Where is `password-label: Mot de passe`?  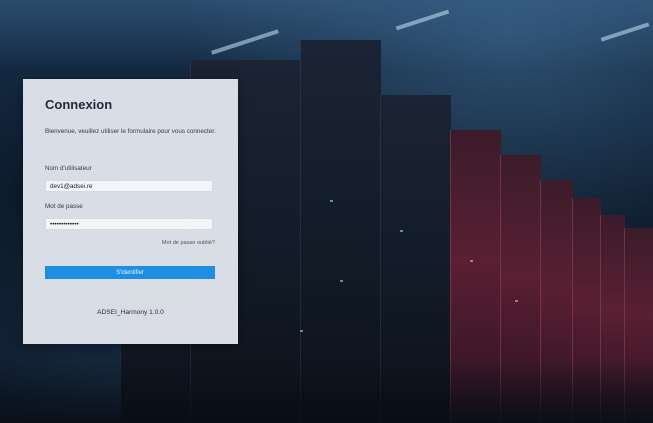 password-label: Mot de passe is located at coordinates (64, 206).